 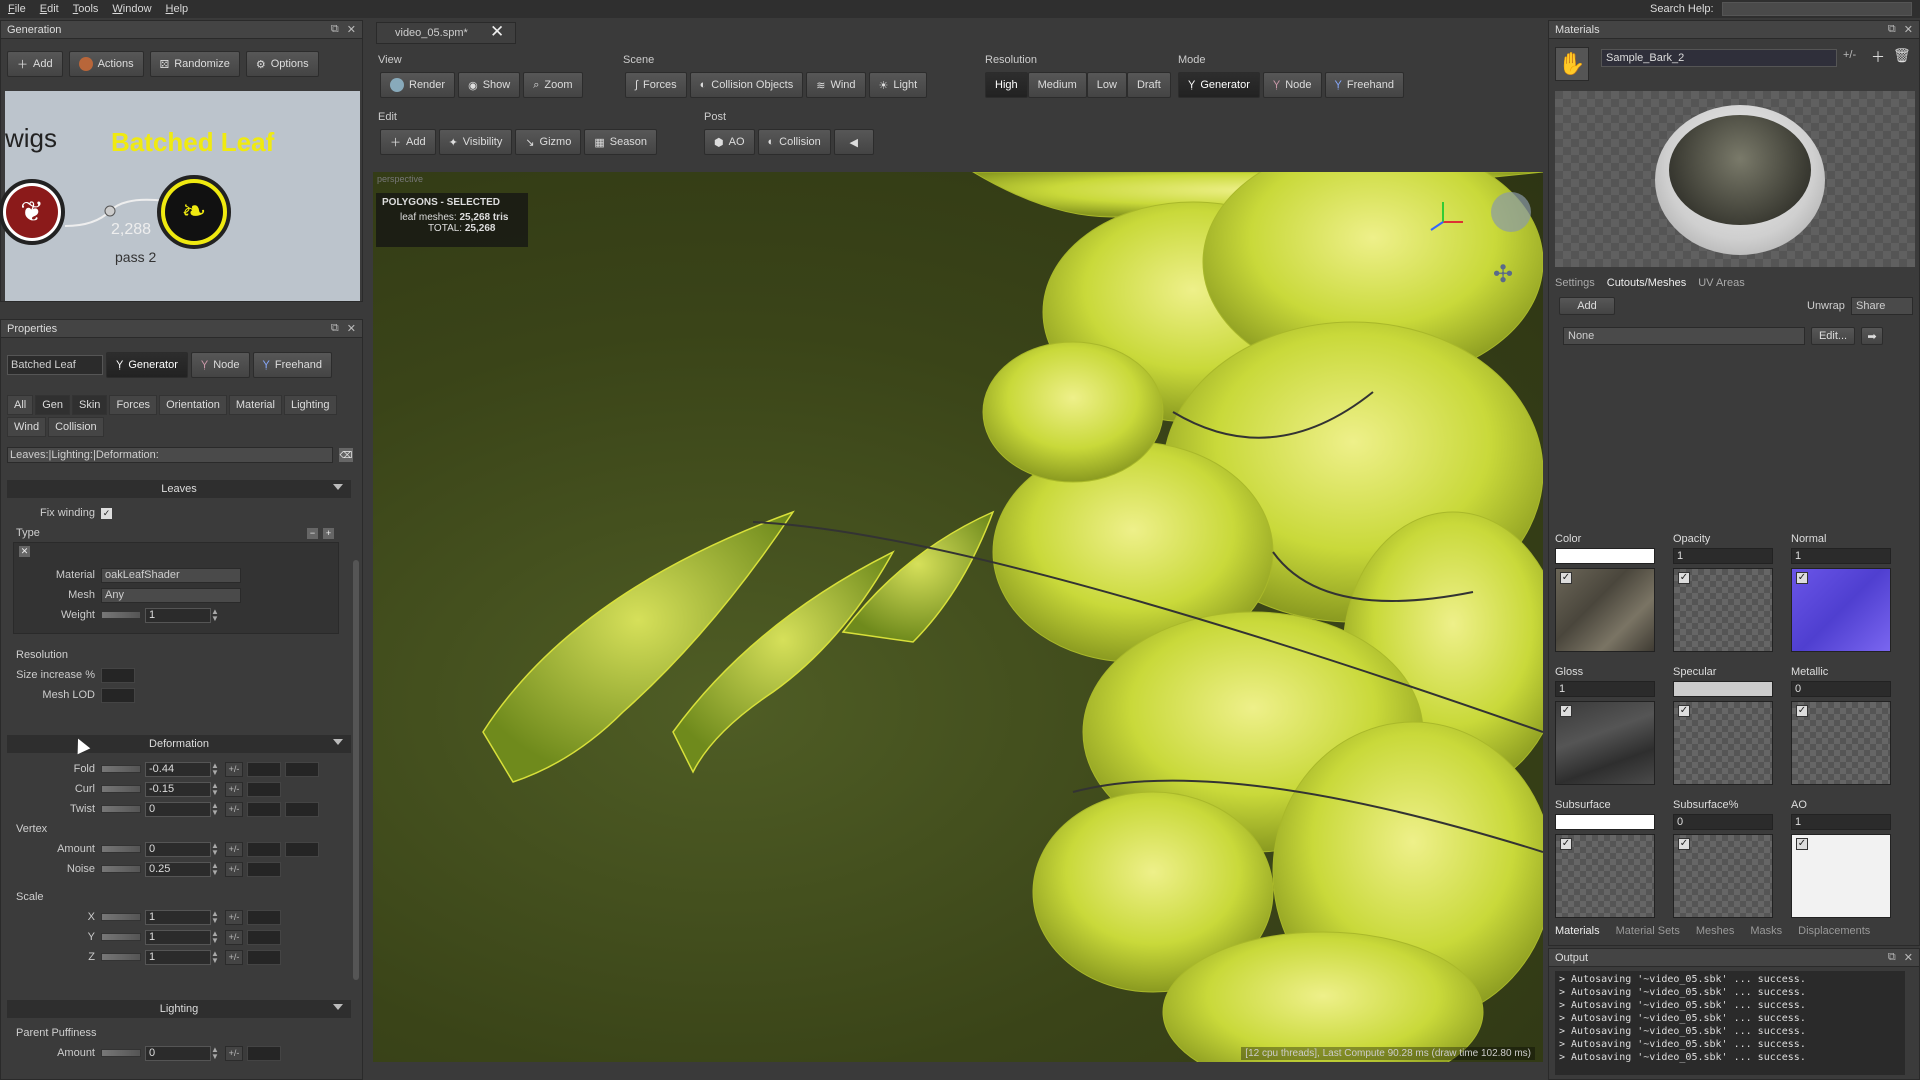 What do you see at coordinates (234, 809) in the screenshot?
I see `twist-variance-button: +/-` at bounding box center [234, 809].